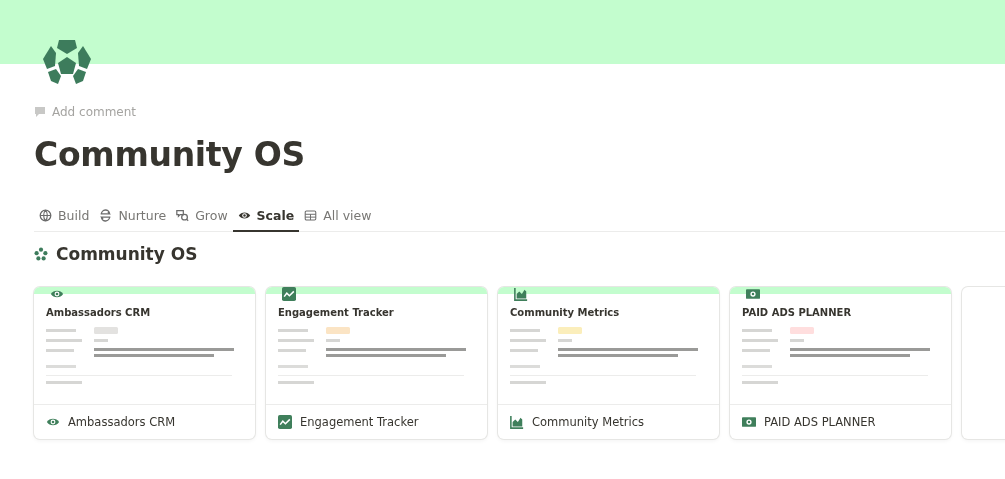 The image size is (1005, 479). I want to click on view-tab: Build, so click(64, 216).